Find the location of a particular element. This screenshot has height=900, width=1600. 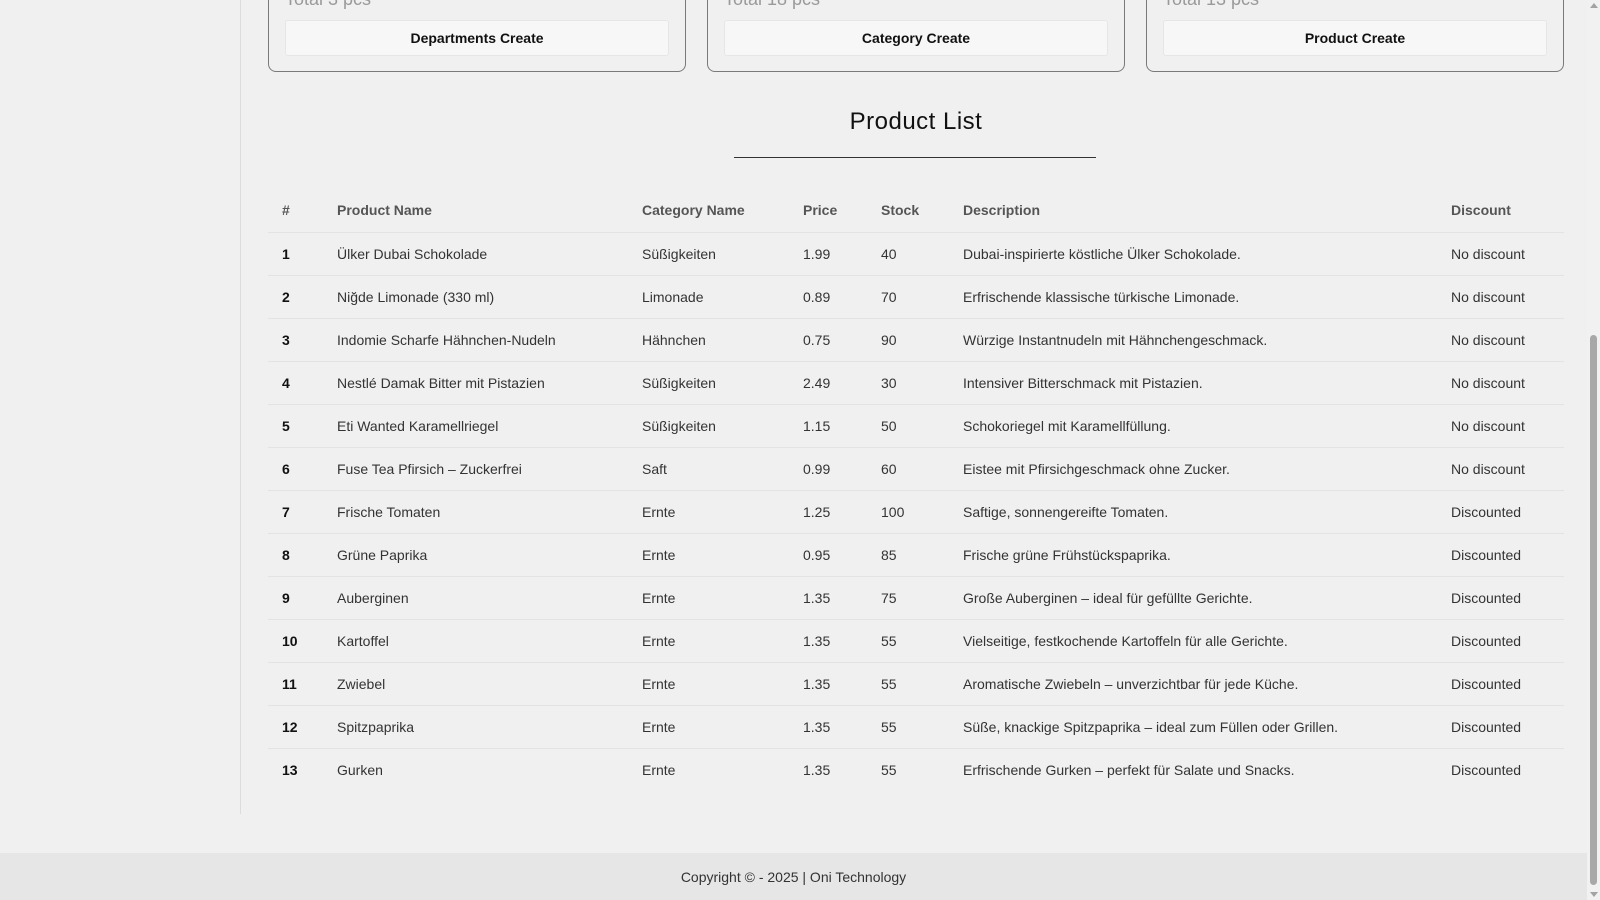

cell-price: 1.25 is located at coordinates (828, 512).